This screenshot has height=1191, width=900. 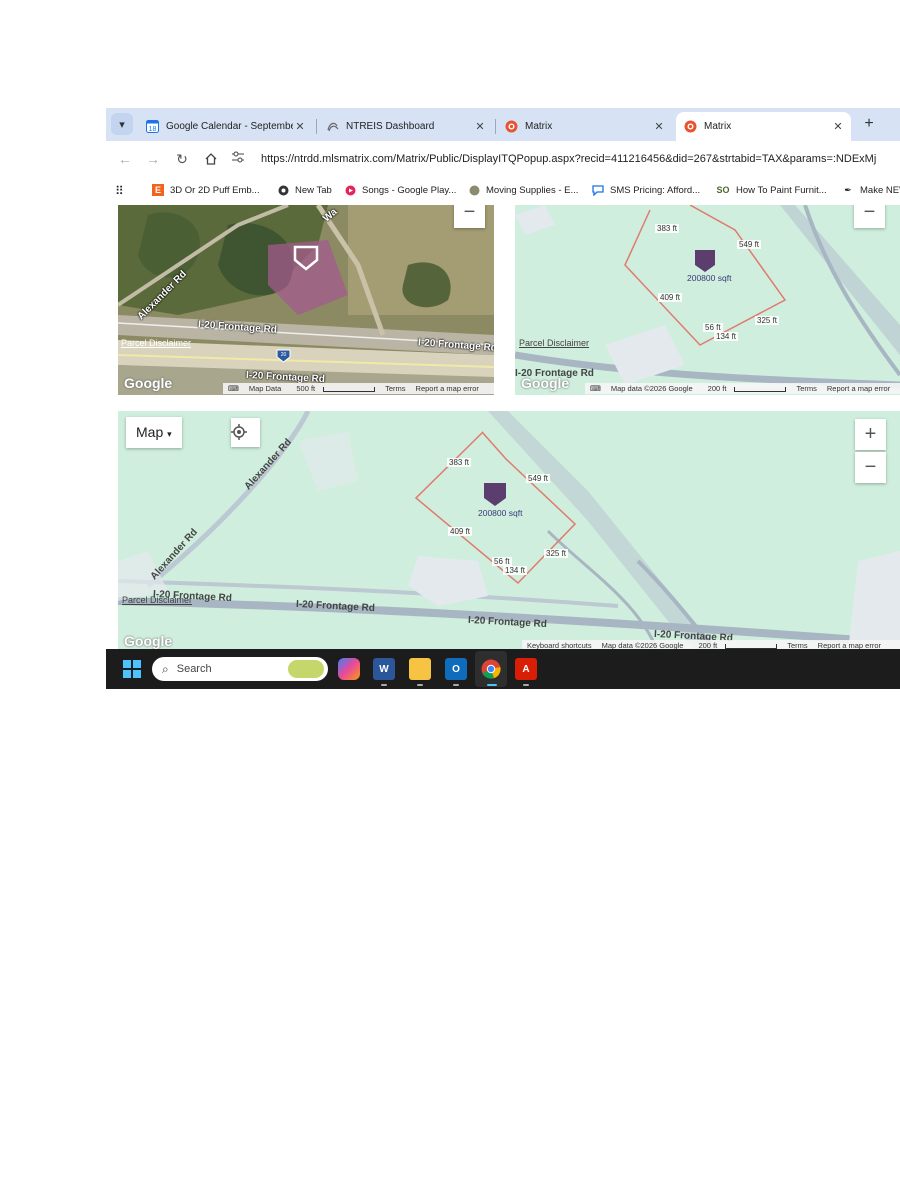 I want to click on copilot-icon, so click(x=349, y=669).